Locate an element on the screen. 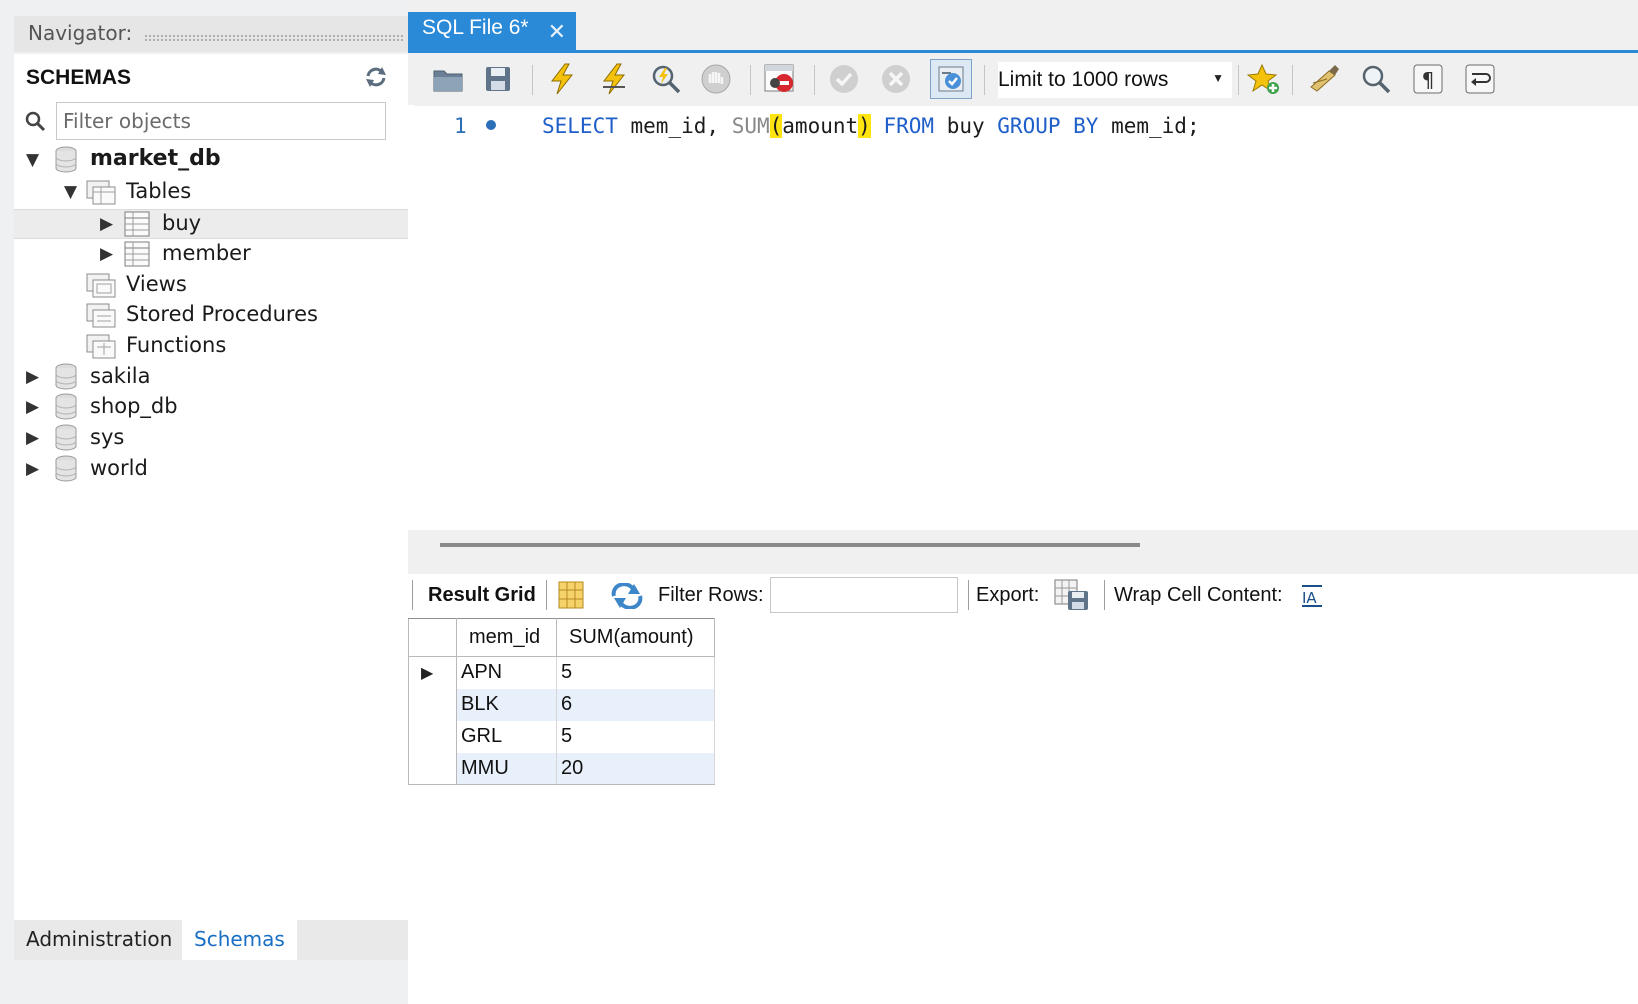 The width and height of the screenshot is (1638, 1004). editor-results-splitter is located at coordinates (1023, 552).